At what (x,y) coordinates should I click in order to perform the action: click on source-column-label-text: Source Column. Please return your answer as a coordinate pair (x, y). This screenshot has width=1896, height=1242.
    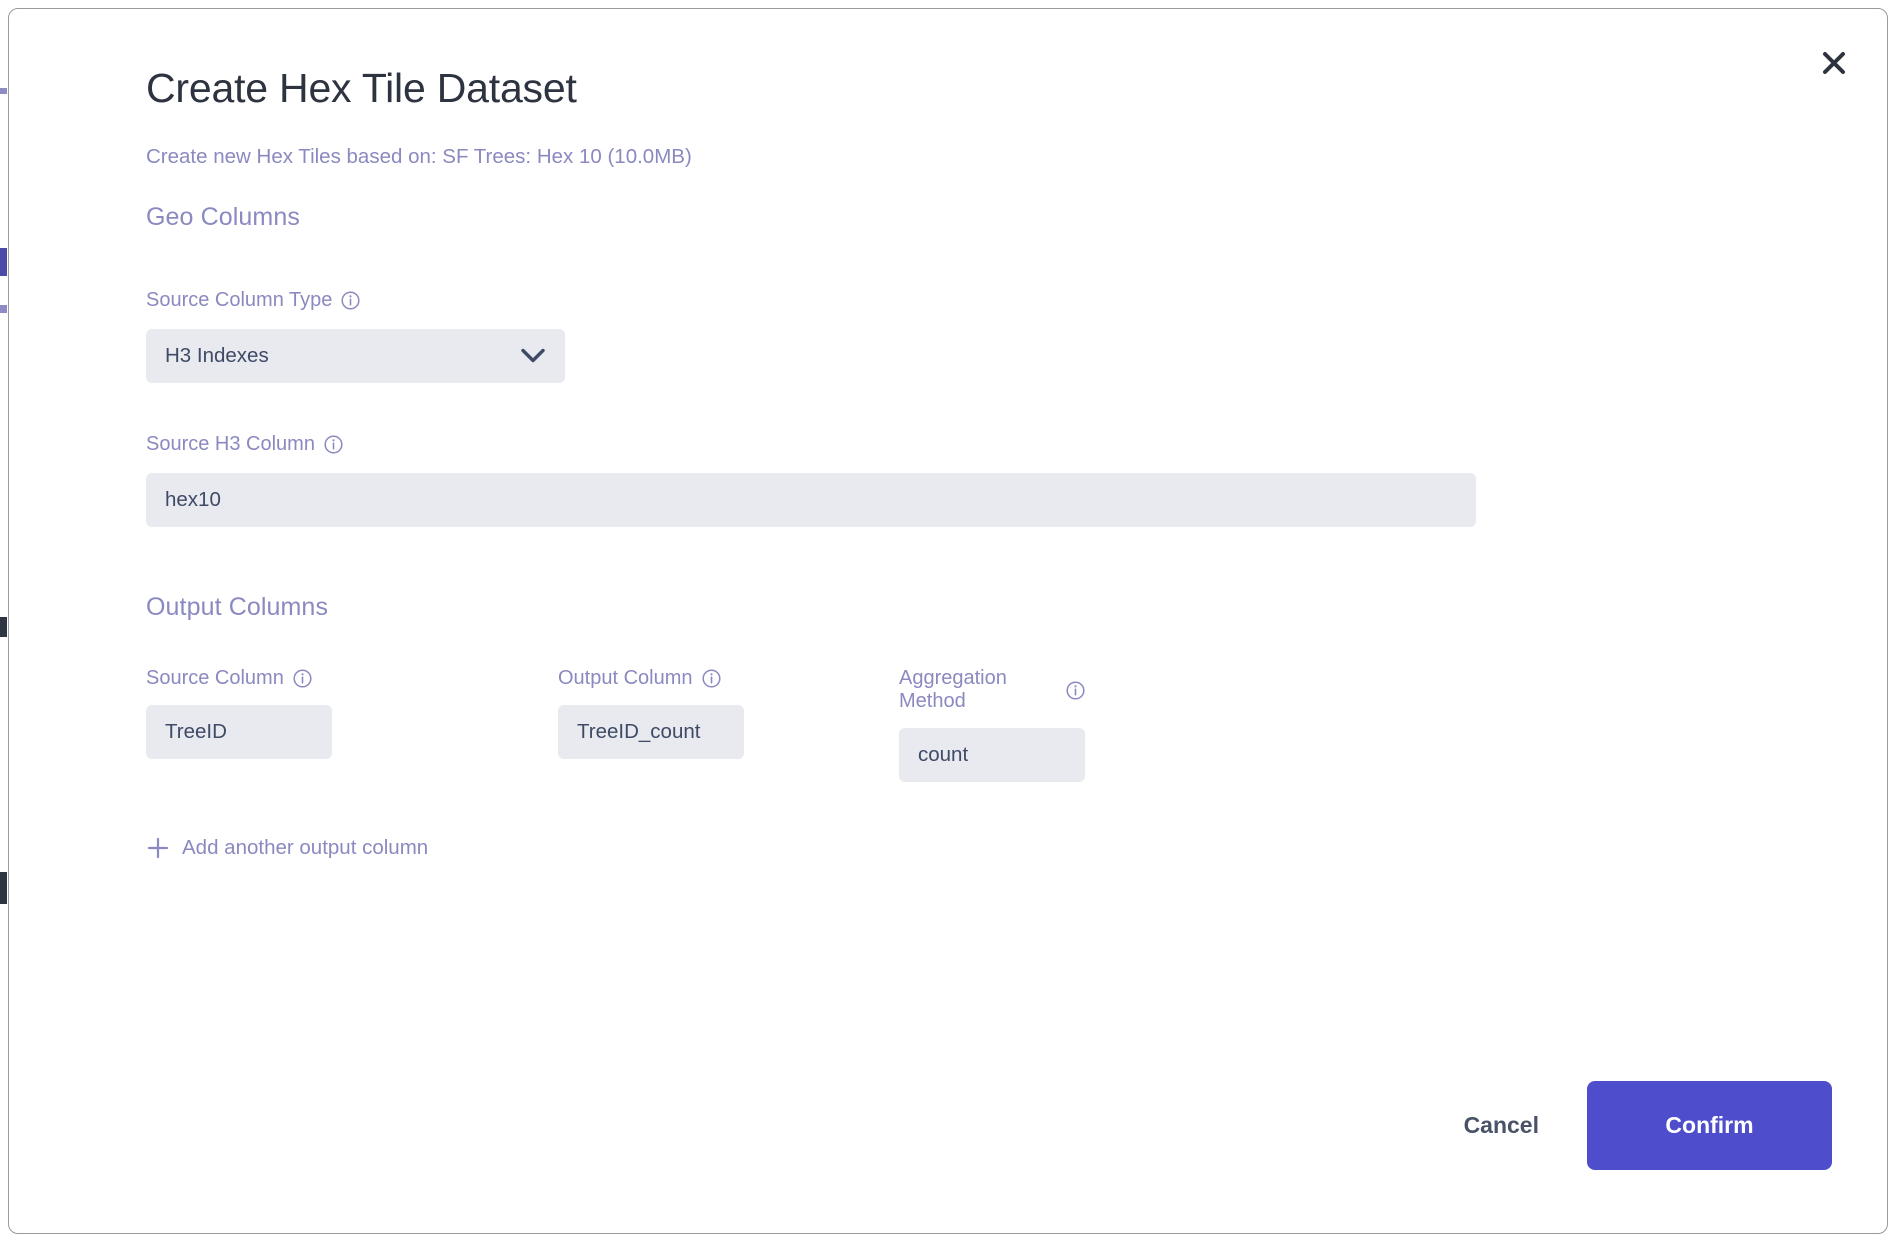
    Looking at the image, I should click on (215, 678).